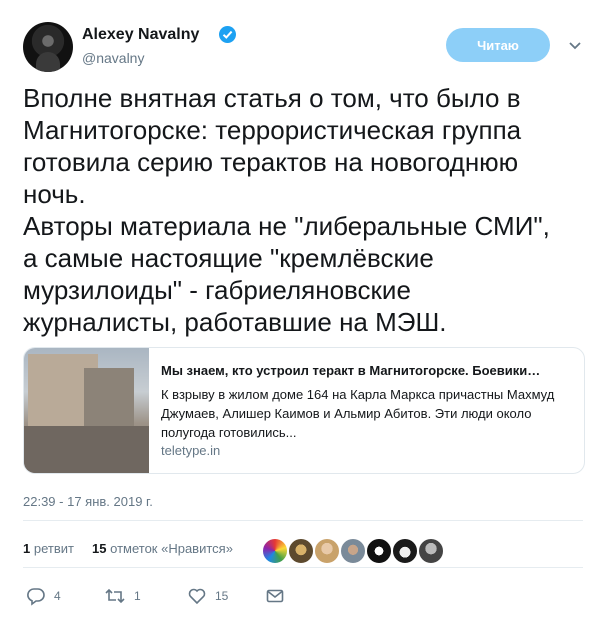  What do you see at coordinates (54, 194) in the screenshot?
I see `tweet-text-line: ночь.` at bounding box center [54, 194].